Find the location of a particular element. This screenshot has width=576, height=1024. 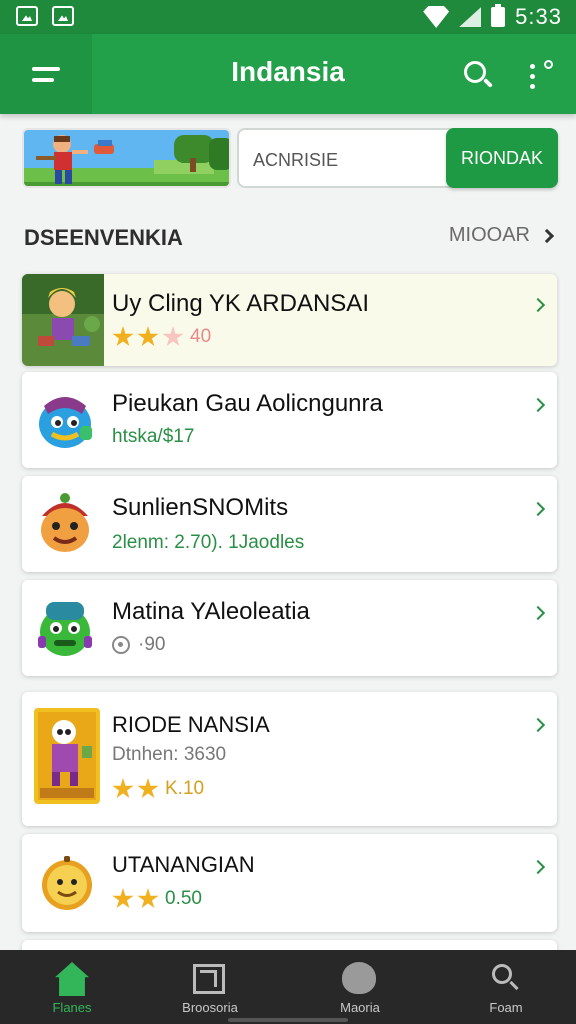

promo-banner is located at coordinates (126, 158).